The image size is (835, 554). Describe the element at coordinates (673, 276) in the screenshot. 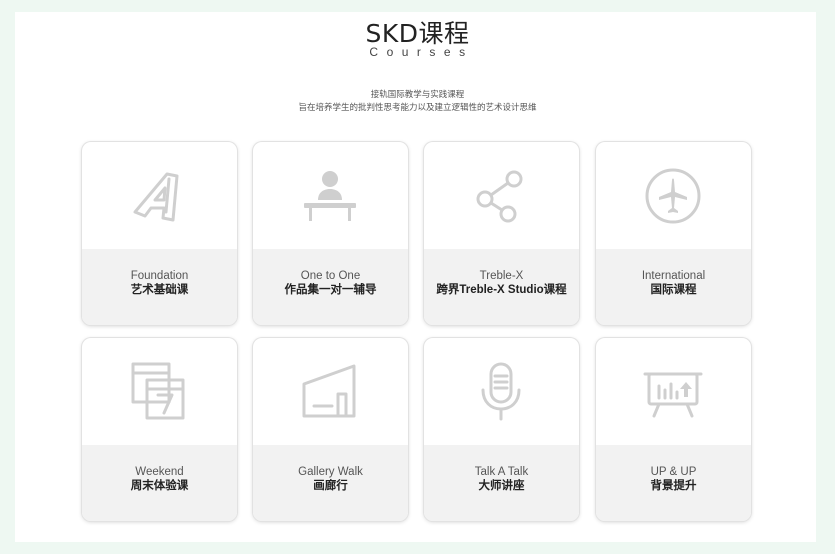

I see `course-english-name: International` at that location.